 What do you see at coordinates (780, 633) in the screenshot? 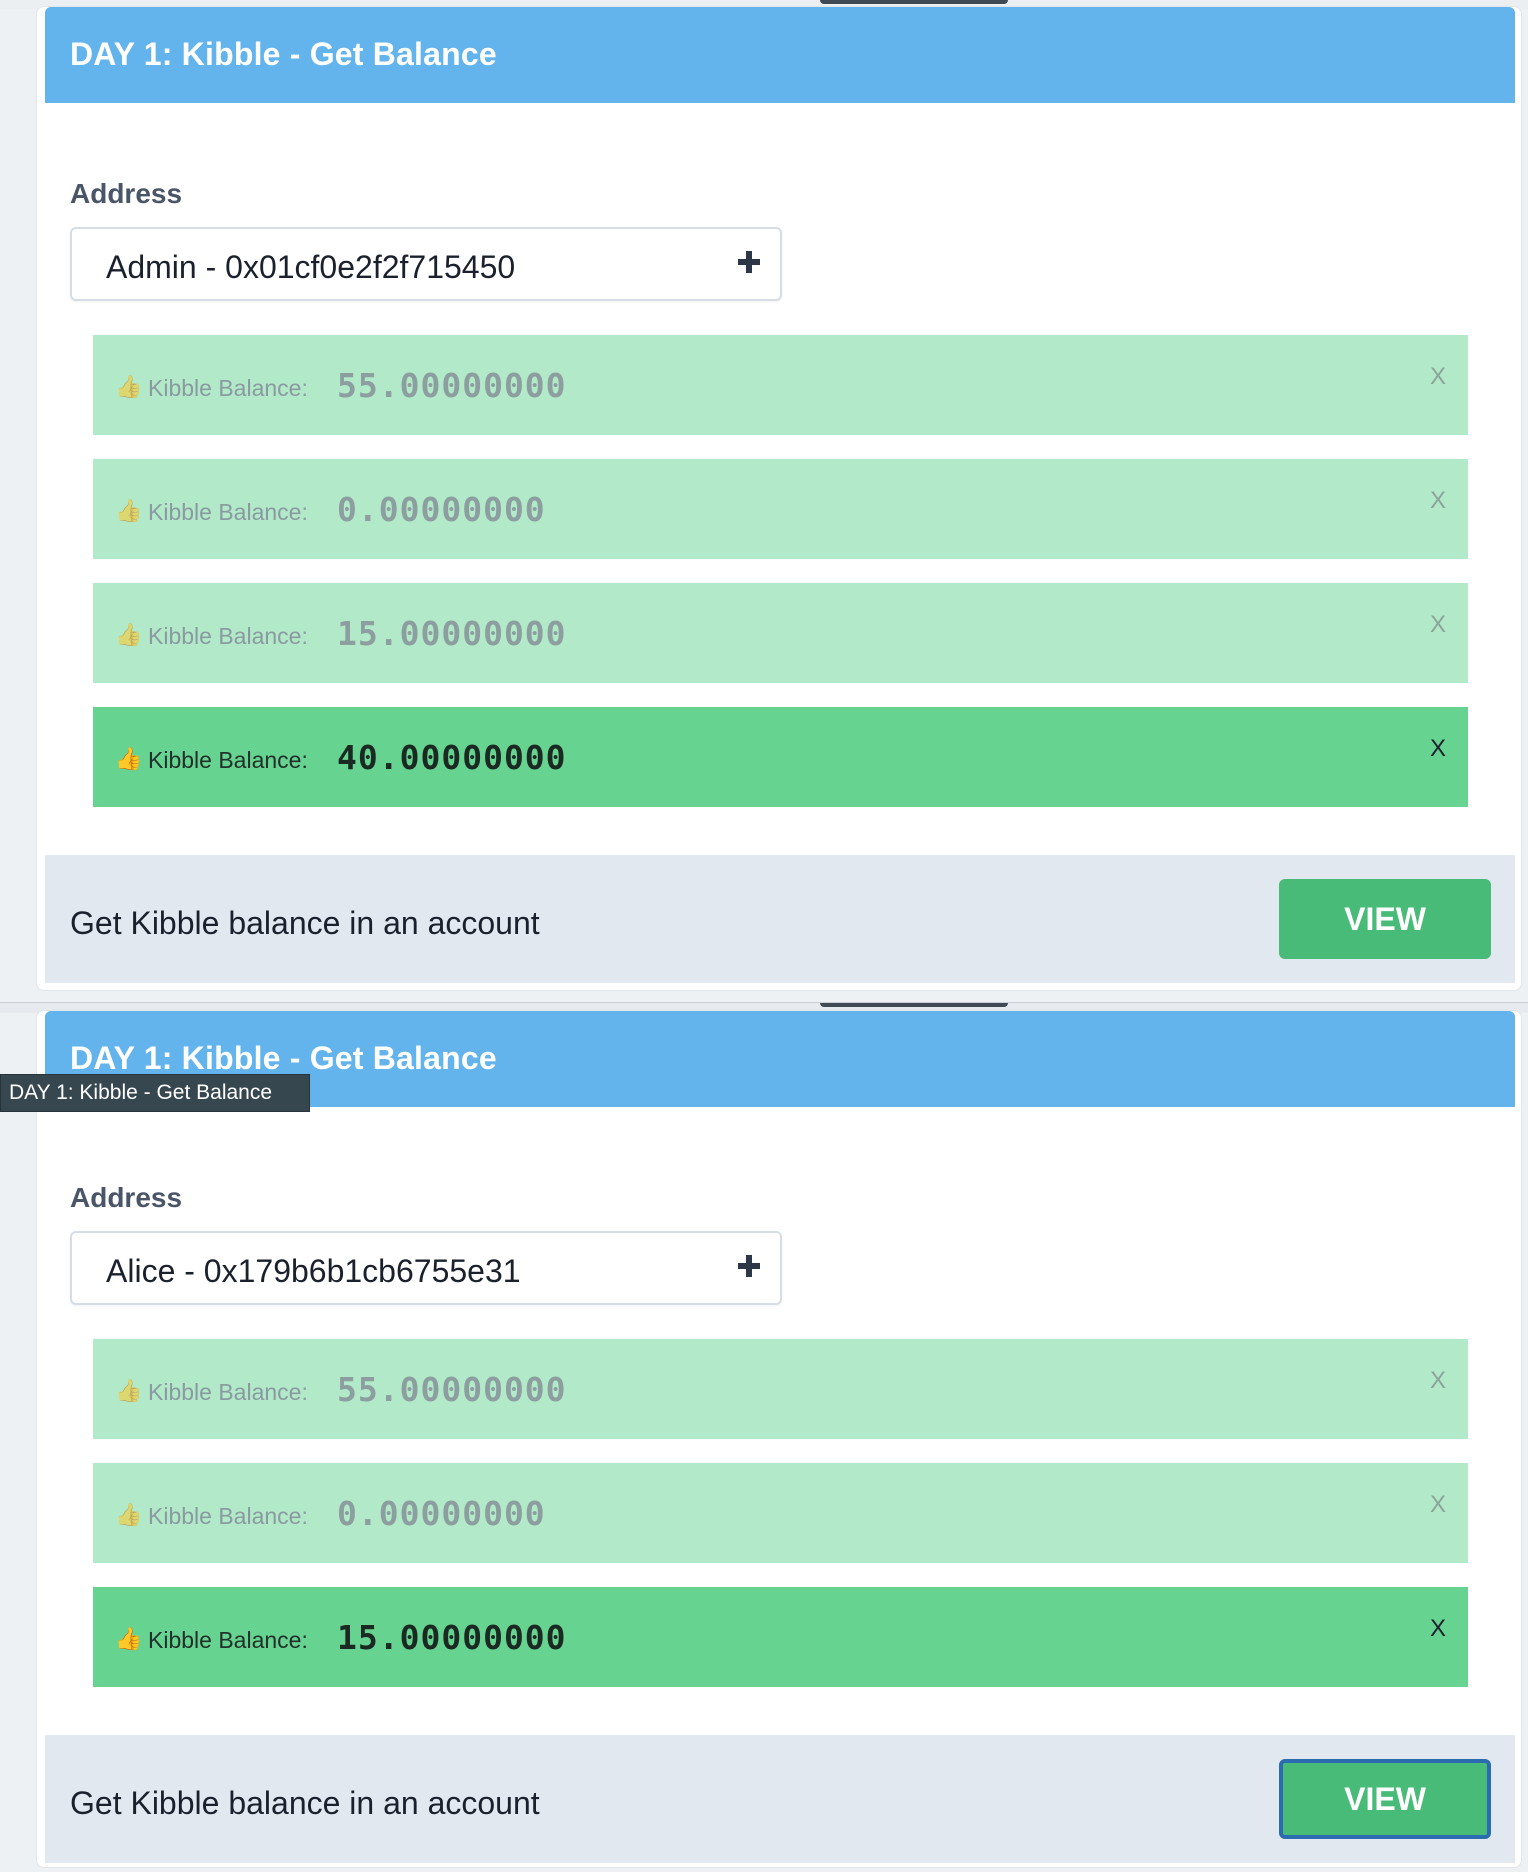
I see `balance-result: 👍 Kibble Balance: 15.00000000 X` at bounding box center [780, 633].